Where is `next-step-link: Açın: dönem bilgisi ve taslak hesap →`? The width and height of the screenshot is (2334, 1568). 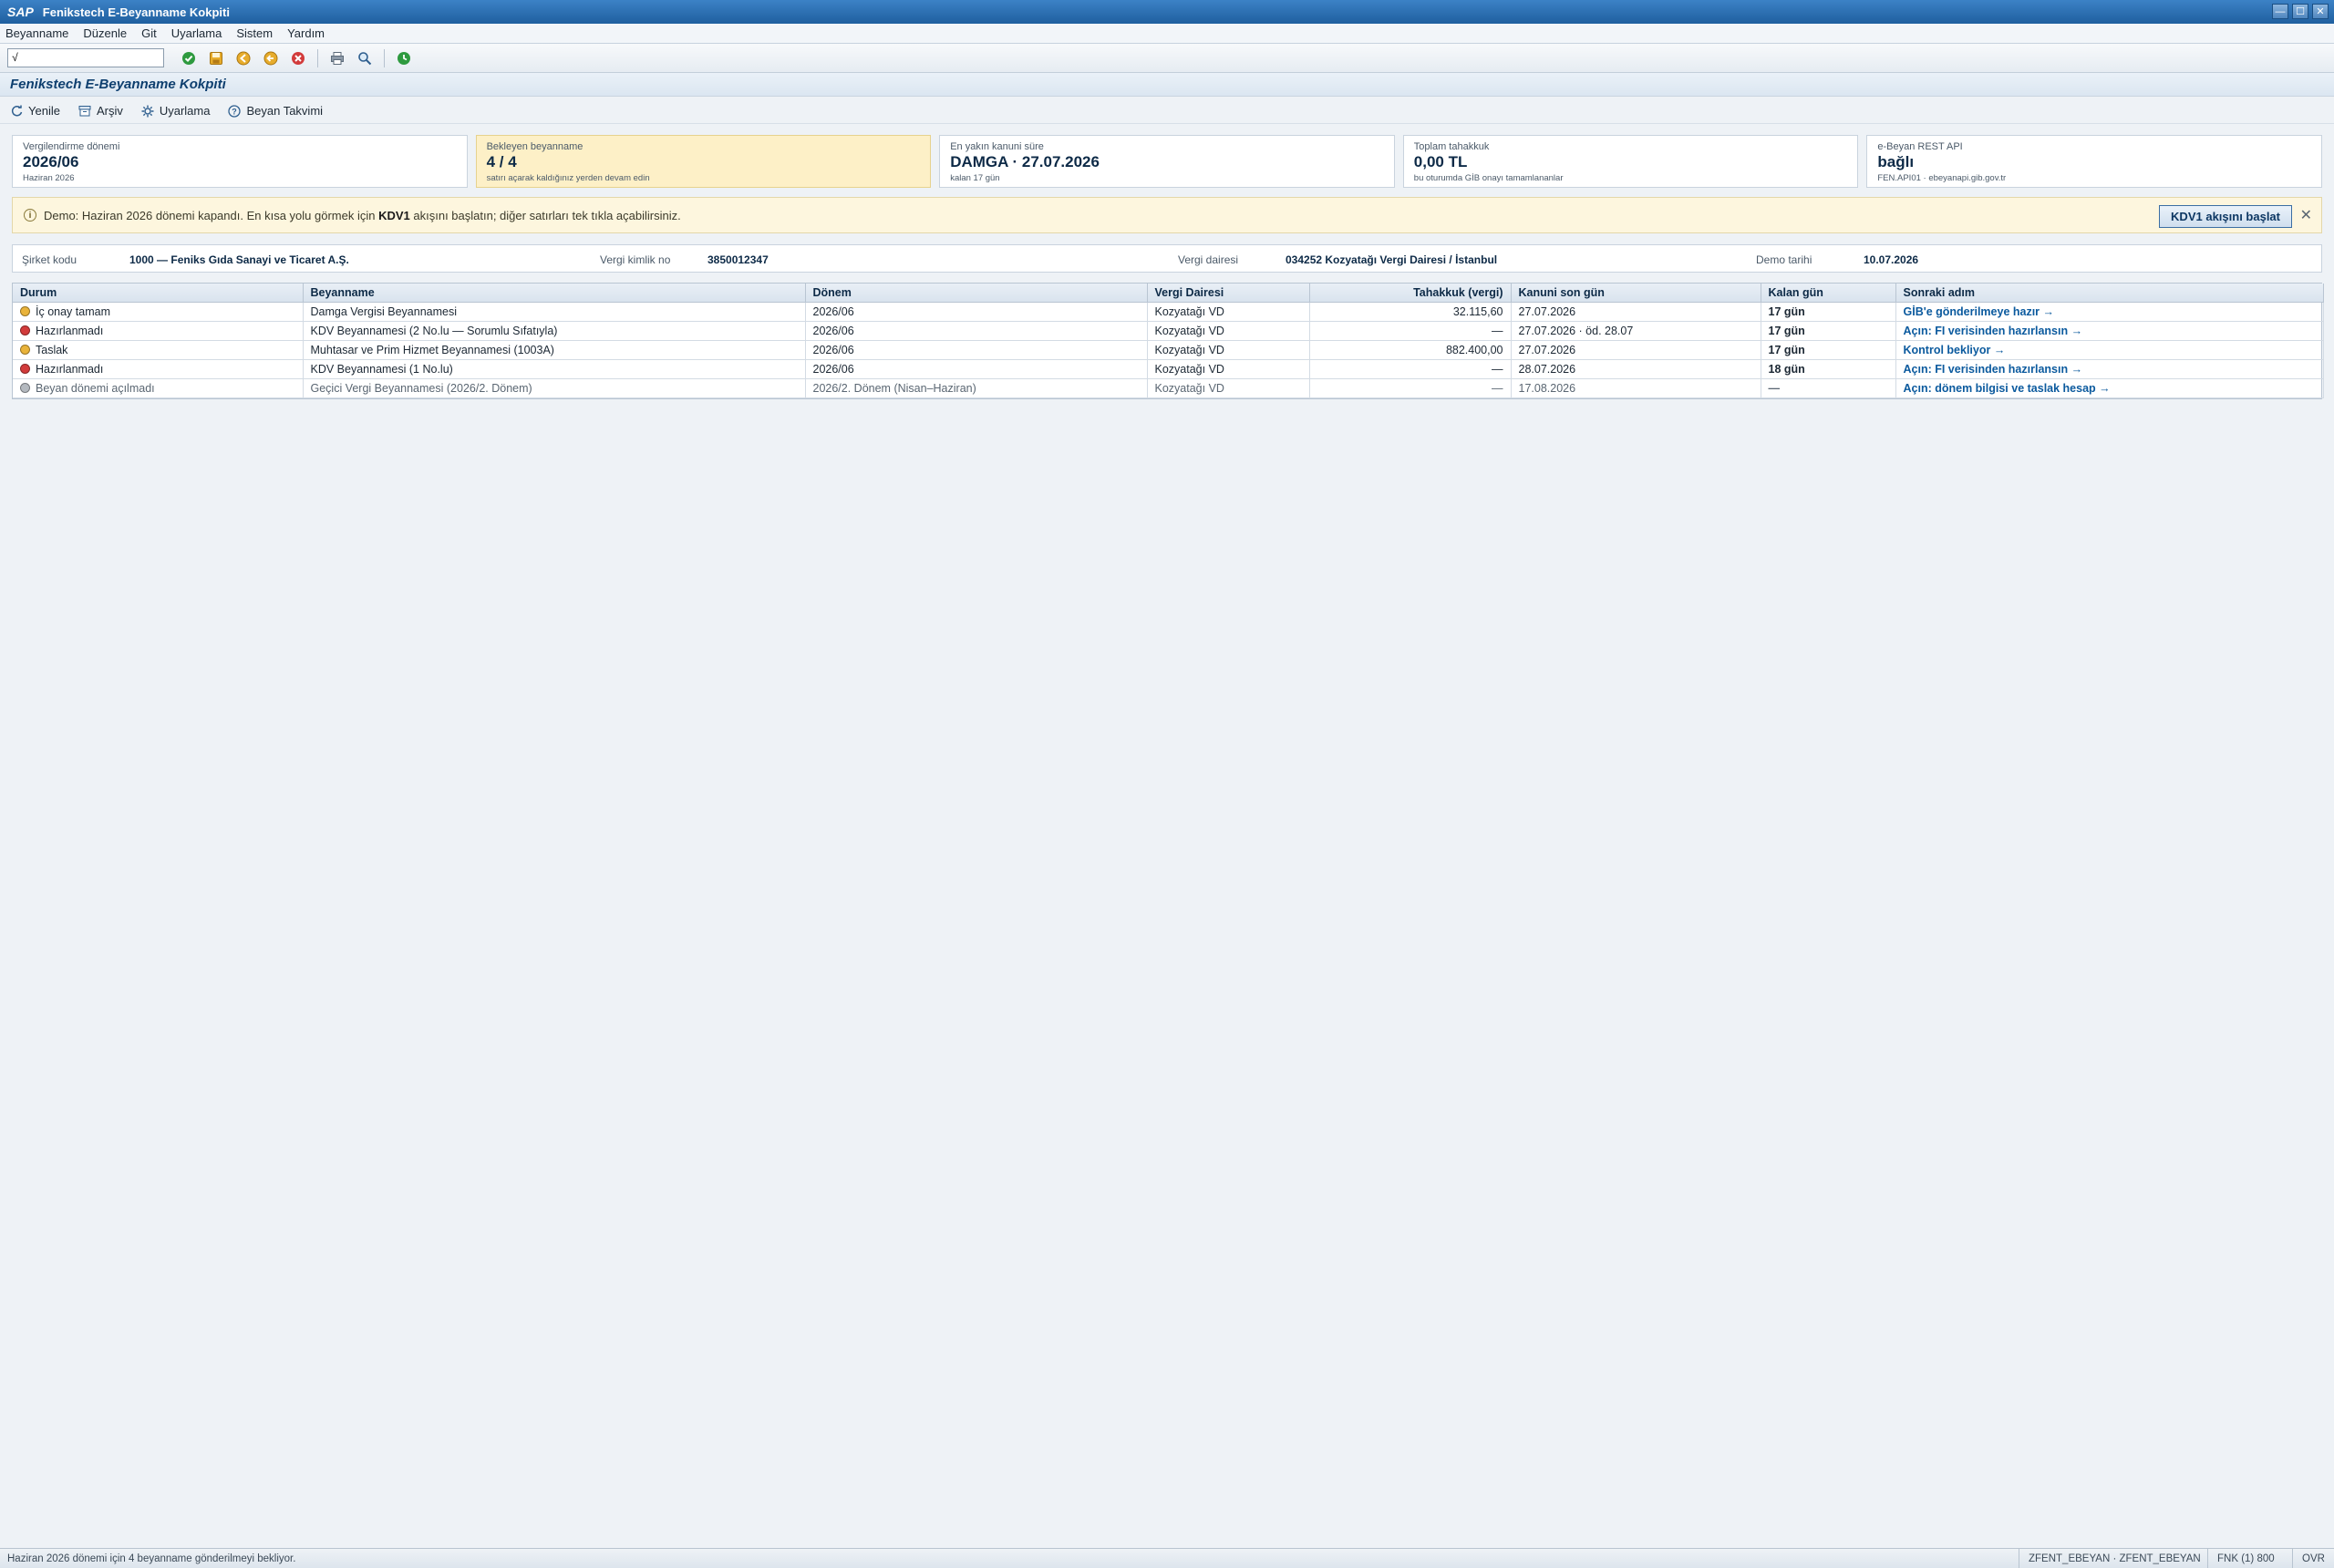 next-step-link: Açın: dönem bilgisi ve taslak hesap → is located at coordinates (2008, 388).